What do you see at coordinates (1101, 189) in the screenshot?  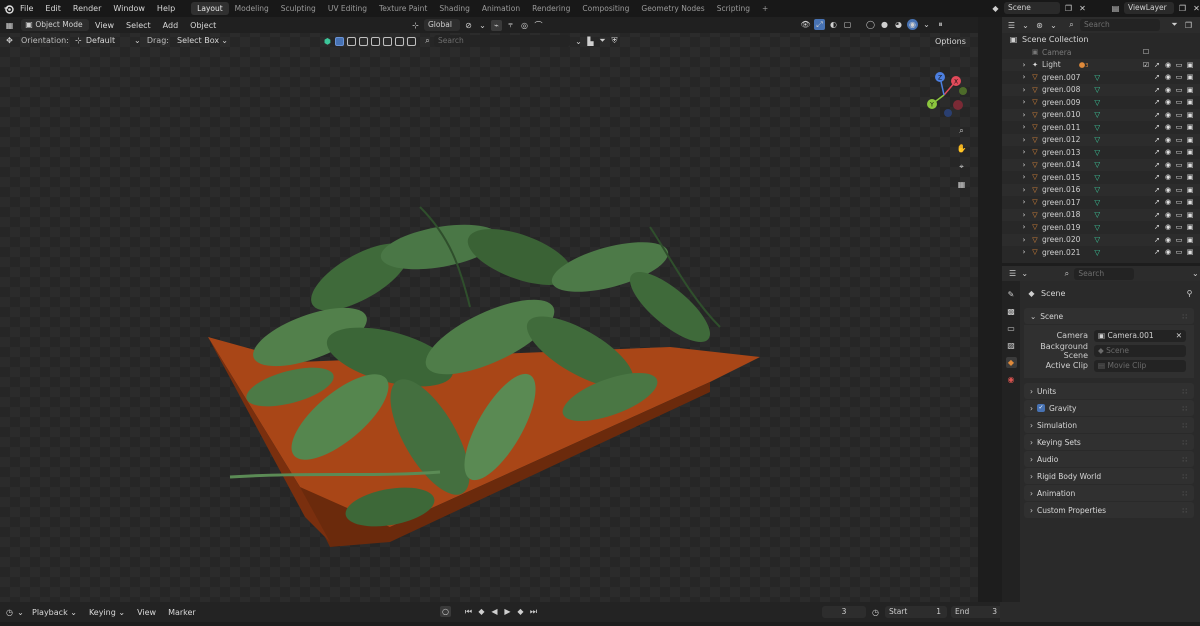 I see `outliner-item: › ▽ green.016 ▽ ➚ ◉ ▭ ▣` at bounding box center [1101, 189].